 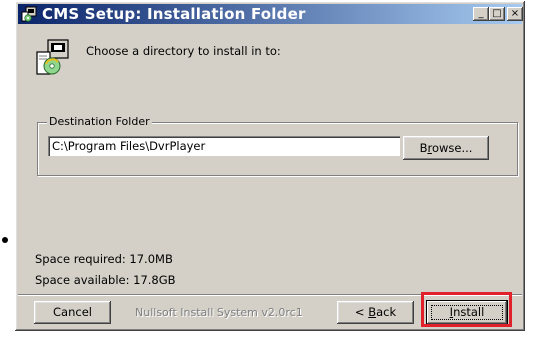 I want to click on space-available: Space available: 17.8GB, so click(x=105, y=280).